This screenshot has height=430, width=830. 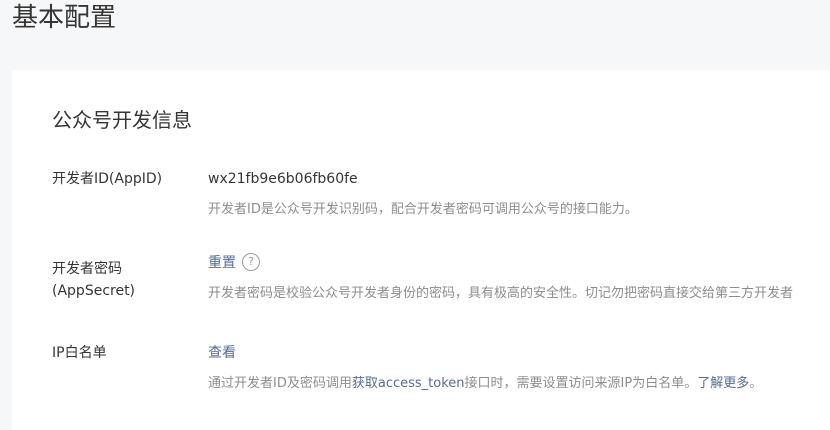 I want to click on appsecret-actions: 重置?, so click(x=234, y=263).